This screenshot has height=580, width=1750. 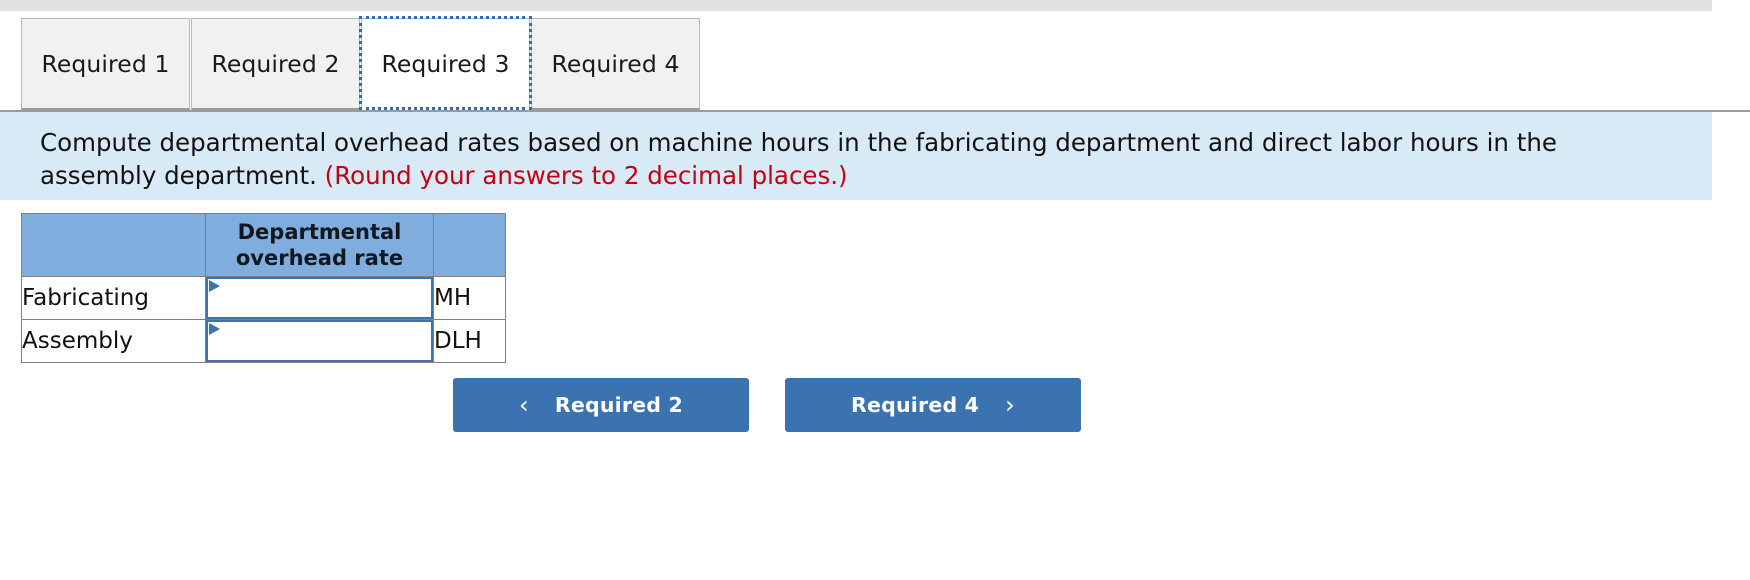 What do you see at coordinates (856, 5) in the screenshot?
I see `window-top-strip` at bounding box center [856, 5].